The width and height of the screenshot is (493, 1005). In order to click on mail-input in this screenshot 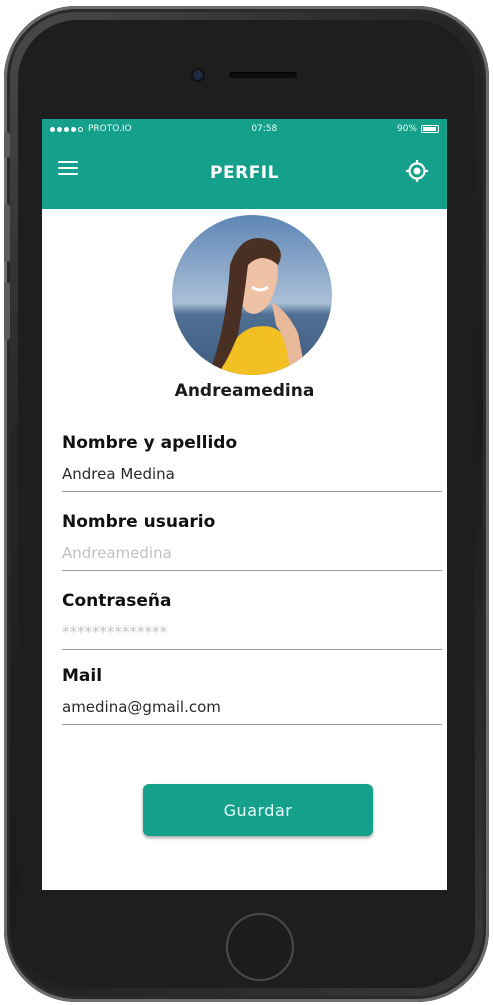, I will do `click(252, 708)`.